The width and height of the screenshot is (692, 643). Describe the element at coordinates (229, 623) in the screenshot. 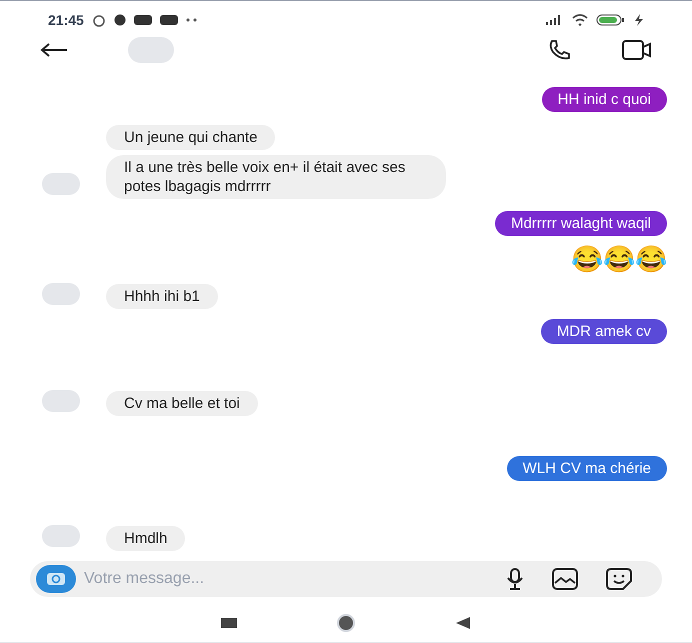

I see `recents-button` at that location.